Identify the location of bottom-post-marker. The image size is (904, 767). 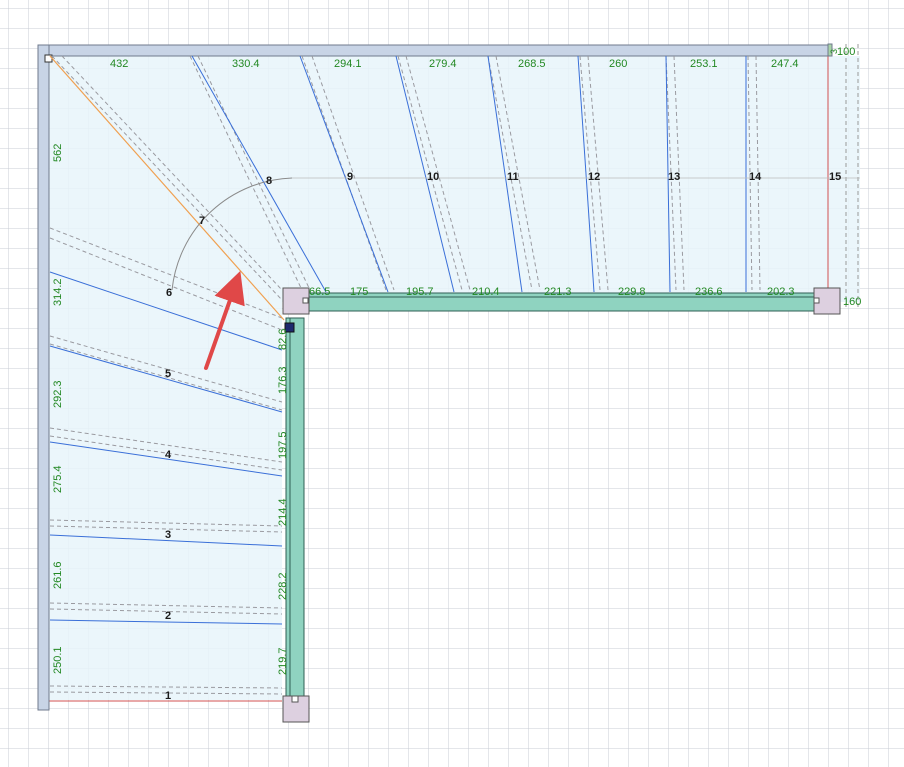
(295, 699).